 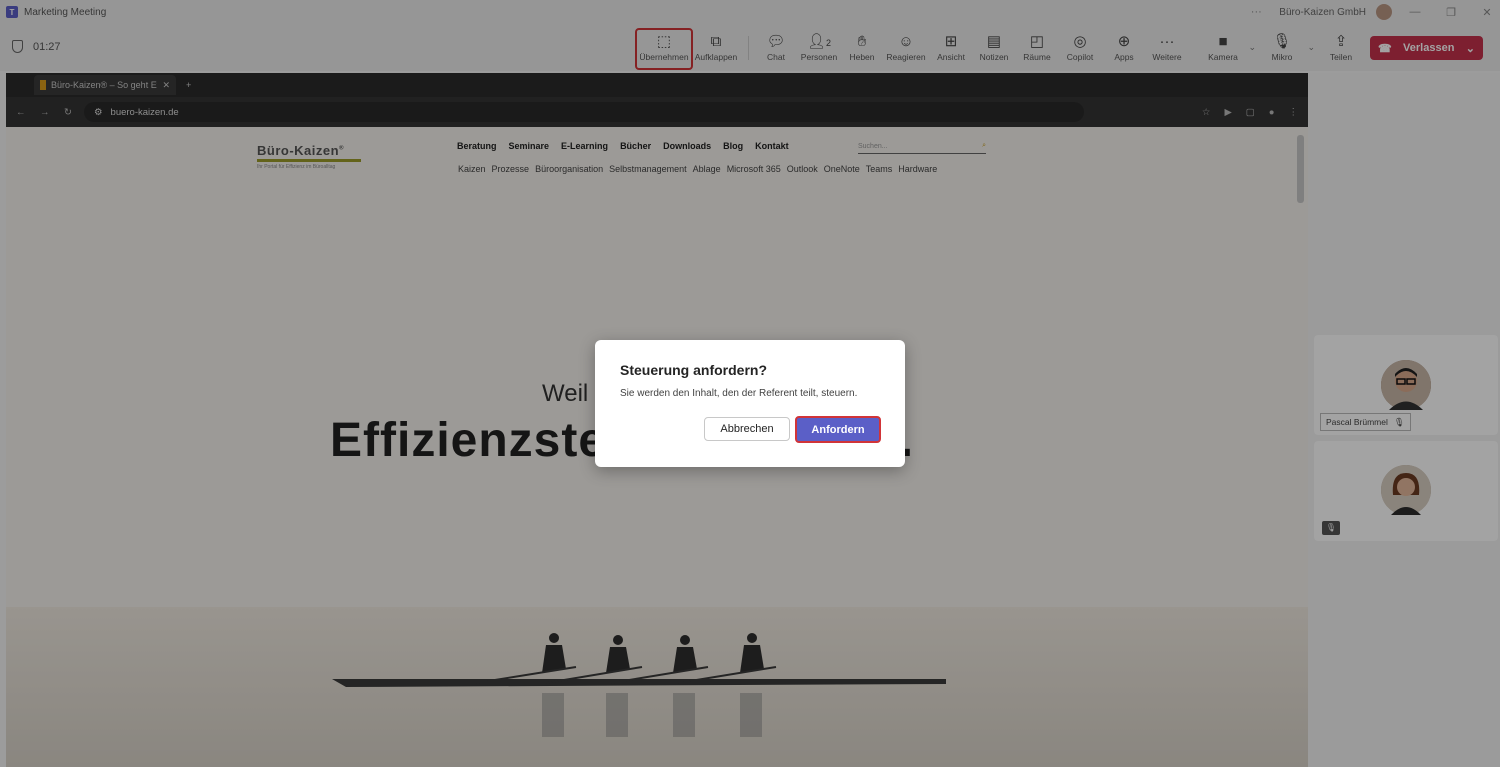 What do you see at coordinates (694, 370) in the screenshot?
I see `dialog-title: Steuerung anfordern?` at bounding box center [694, 370].